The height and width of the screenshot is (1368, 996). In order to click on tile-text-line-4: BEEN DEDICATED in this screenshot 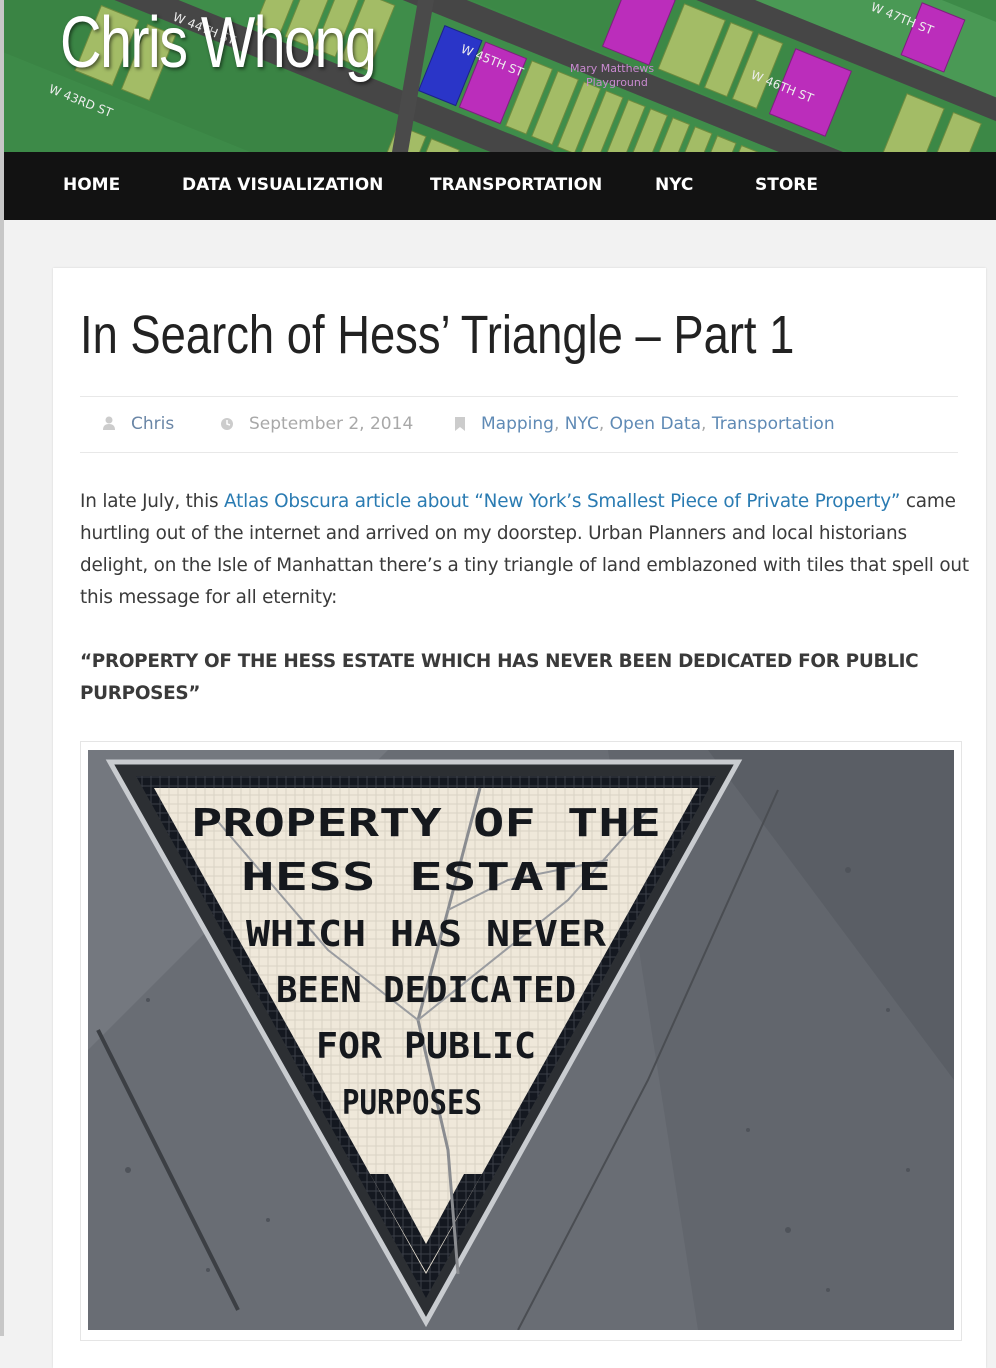, I will do `click(426, 990)`.